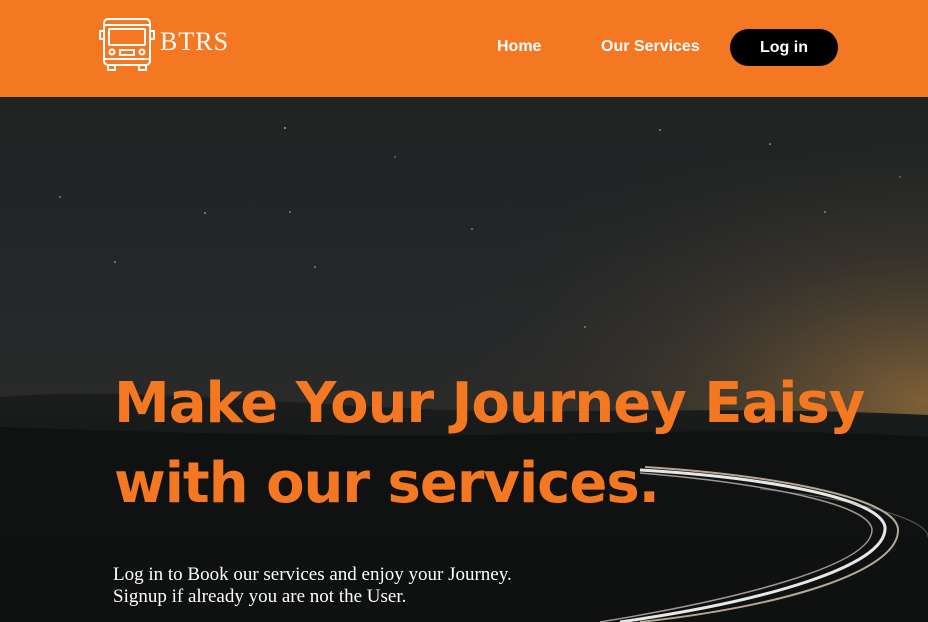 The image size is (928, 622). What do you see at coordinates (387, 483) in the screenshot?
I see `hero-heading-line-2: with our services.` at bounding box center [387, 483].